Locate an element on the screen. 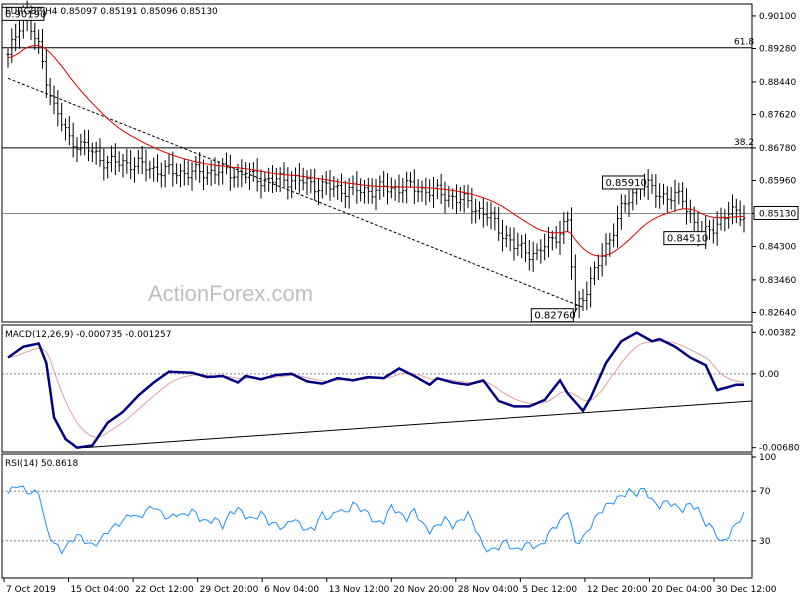 The height and width of the screenshot is (600, 800). price-tick-9: 0.82640 is located at coordinates (777, 313).